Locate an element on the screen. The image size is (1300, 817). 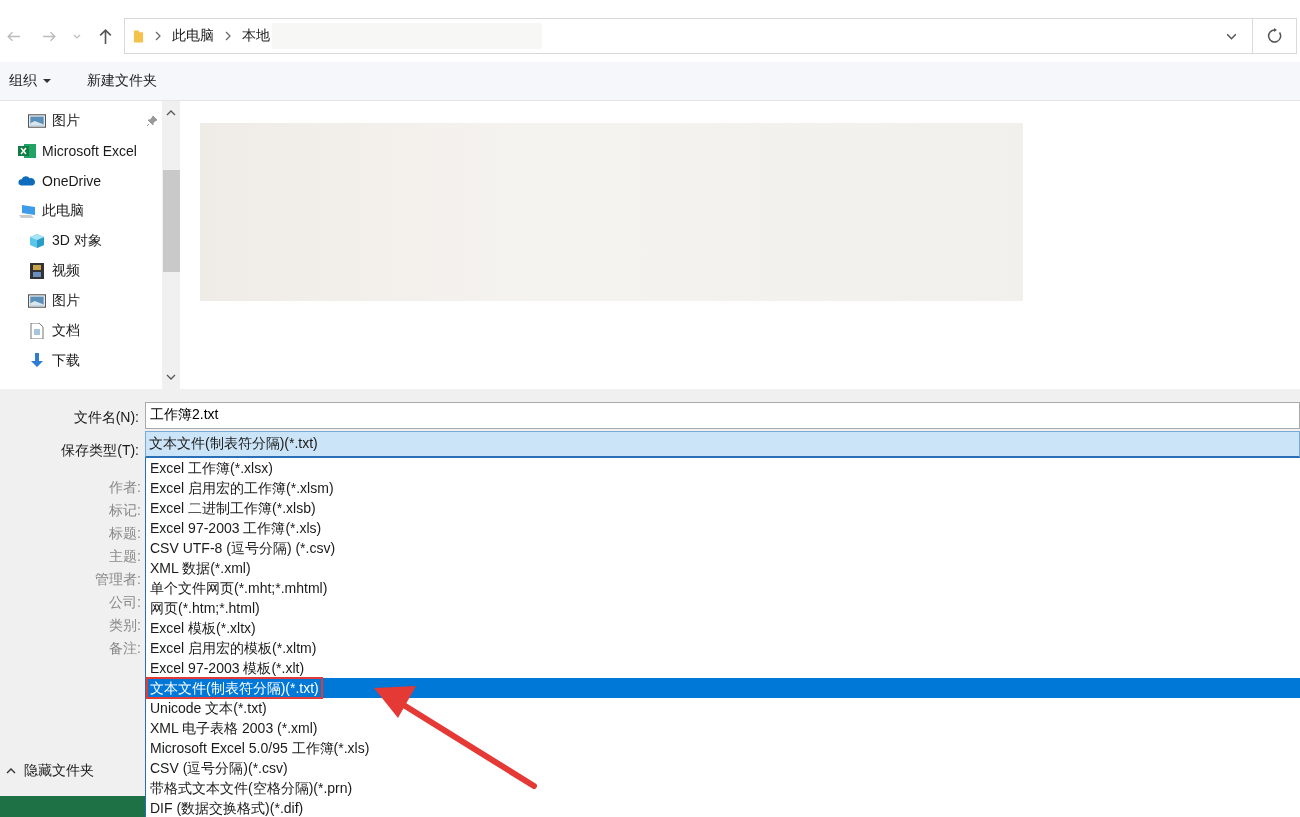
metadata-label: 公司: is located at coordinates (125, 602).